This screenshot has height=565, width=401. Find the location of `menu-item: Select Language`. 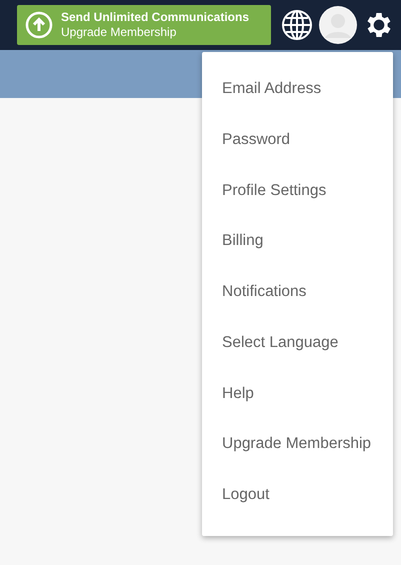

menu-item: Select Language is located at coordinates (297, 358).